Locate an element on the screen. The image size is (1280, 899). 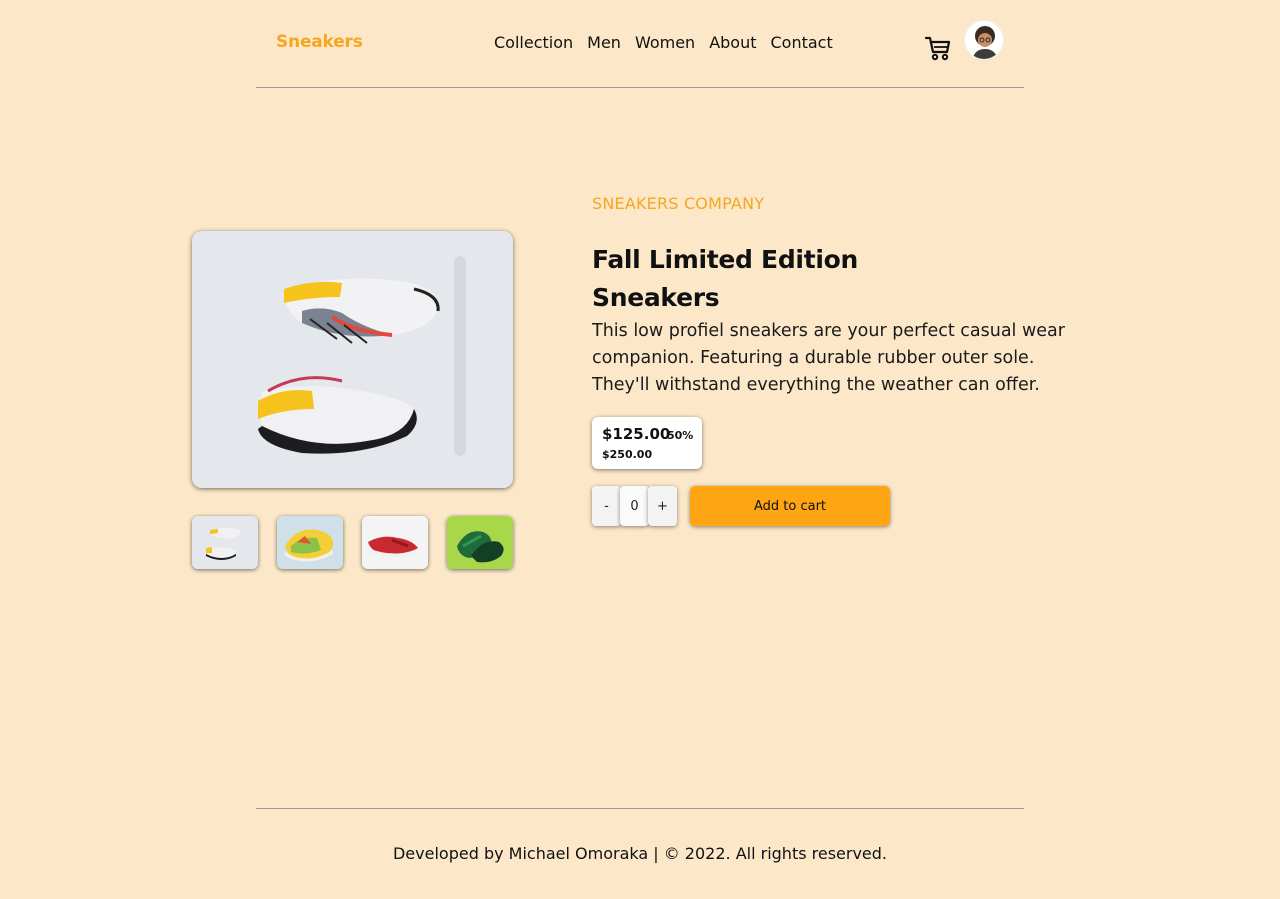
footer-divider is located at coordinates (640, 808).